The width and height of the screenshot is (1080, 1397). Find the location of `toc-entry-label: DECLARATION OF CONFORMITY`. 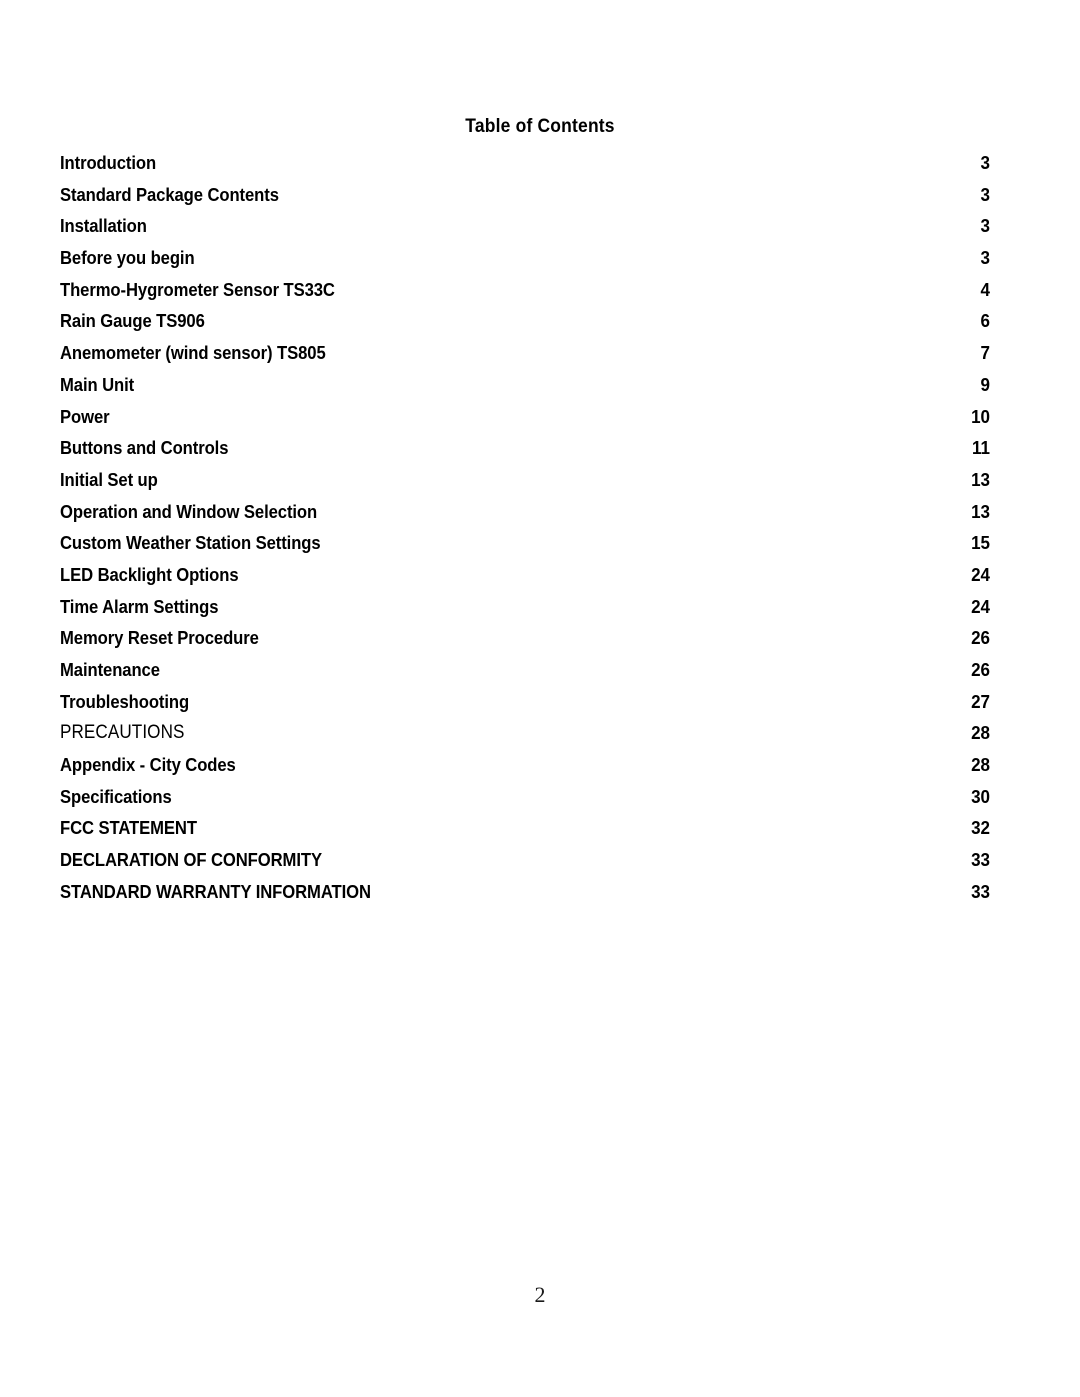

toc-entry-label: DECLARATION OF CONFORMITY is located at coordinates (191, 860).